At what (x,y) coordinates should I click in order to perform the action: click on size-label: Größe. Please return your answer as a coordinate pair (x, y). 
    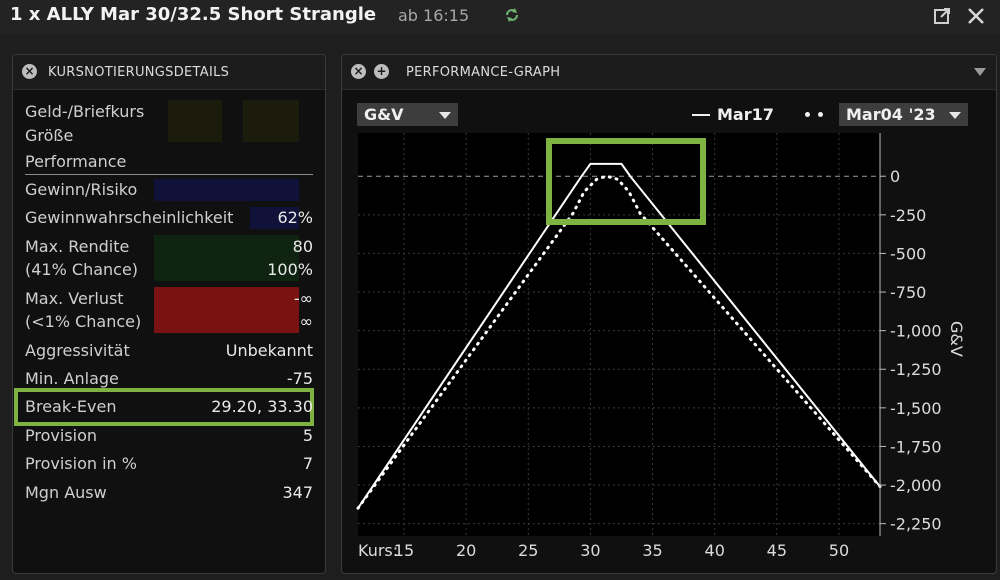
    Looking at the image, I should click on (49, 135).